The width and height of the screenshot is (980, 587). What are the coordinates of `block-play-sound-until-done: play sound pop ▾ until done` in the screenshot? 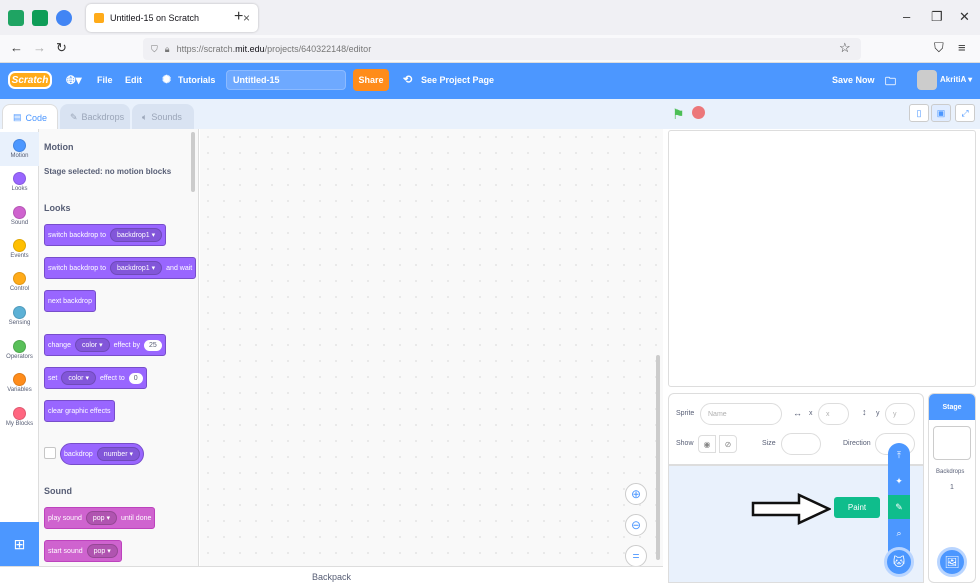 It's located at (100, 518).